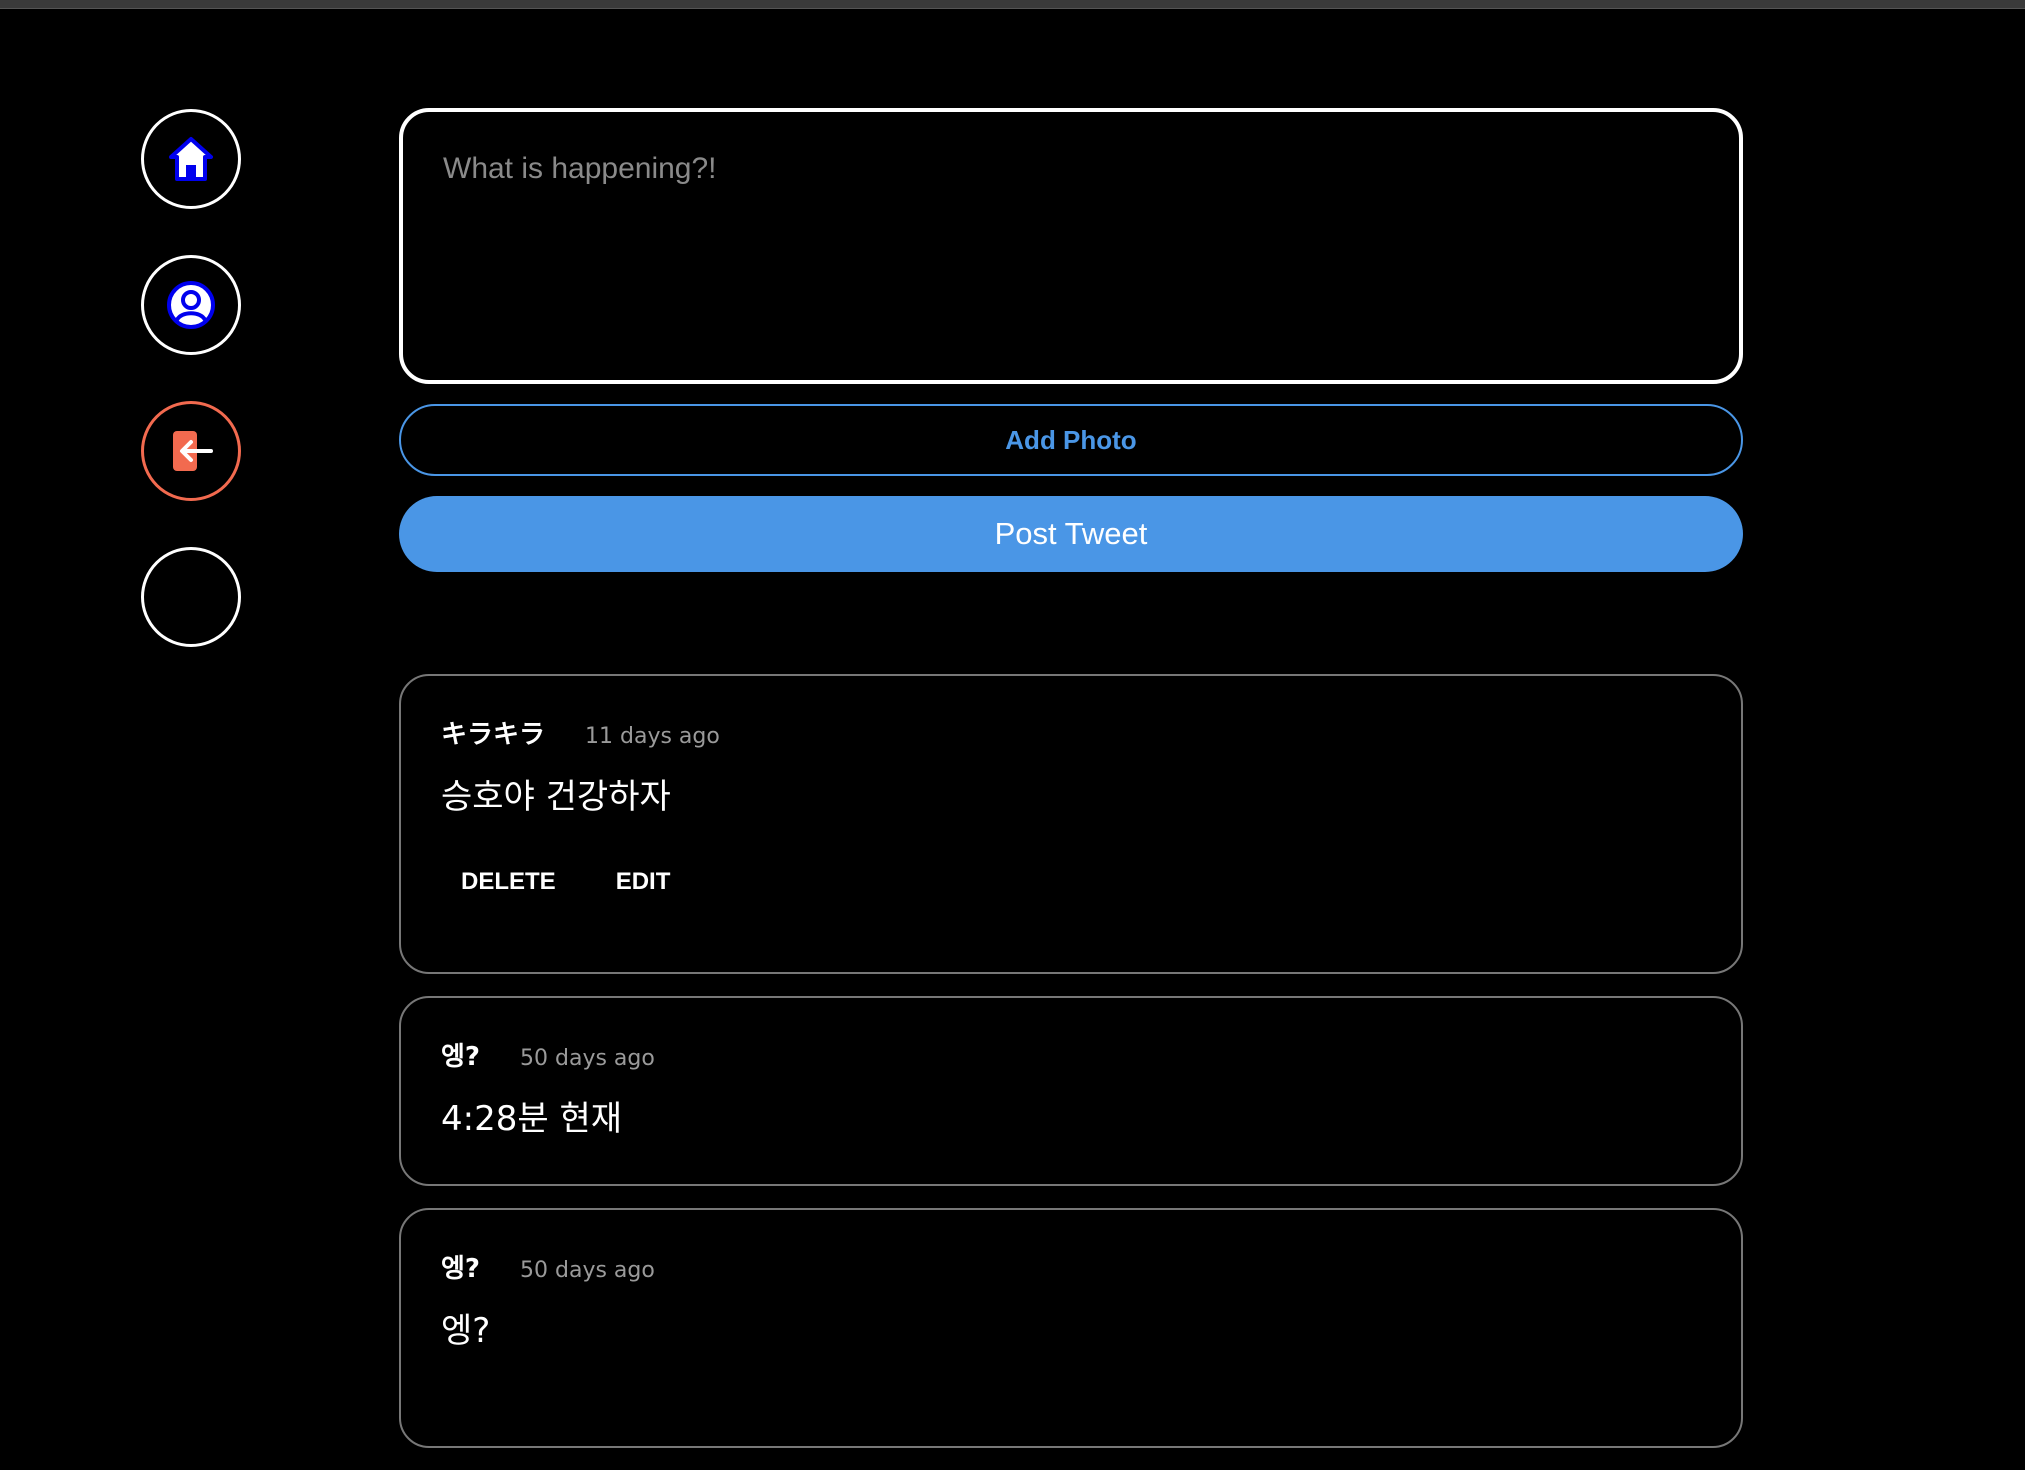 This screenshot has width=2025, height=1470. I want to click on tweet-text: 4:28분 현재, so click(531, 1119).